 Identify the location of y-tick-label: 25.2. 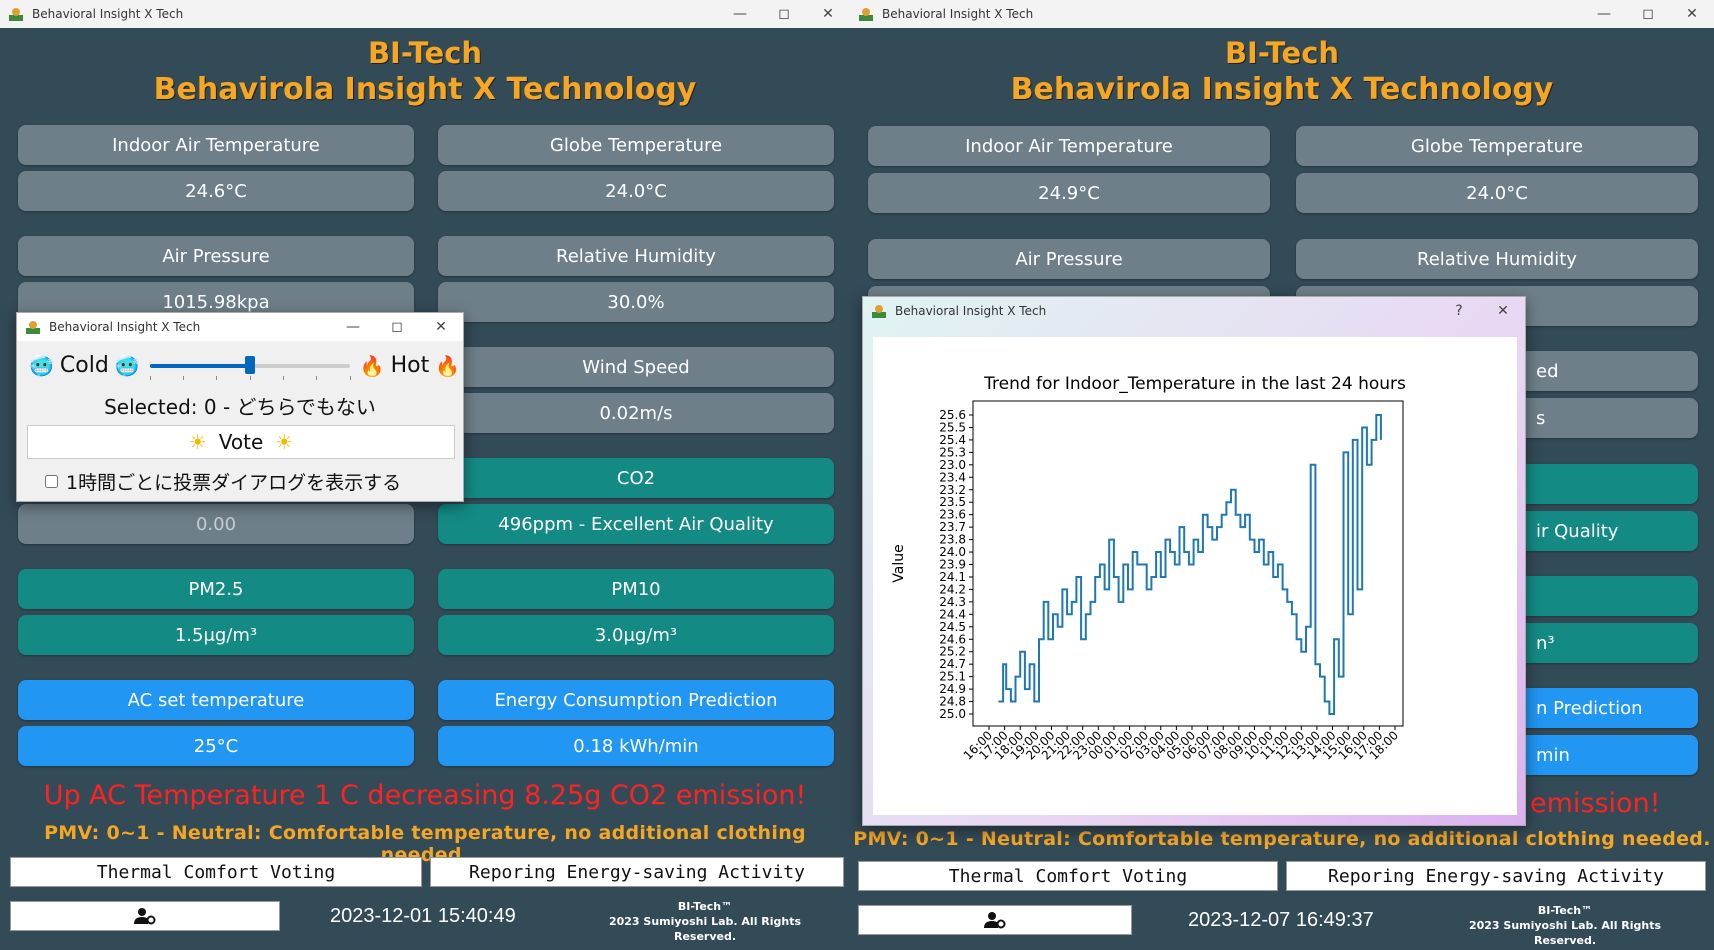
(952, 652).